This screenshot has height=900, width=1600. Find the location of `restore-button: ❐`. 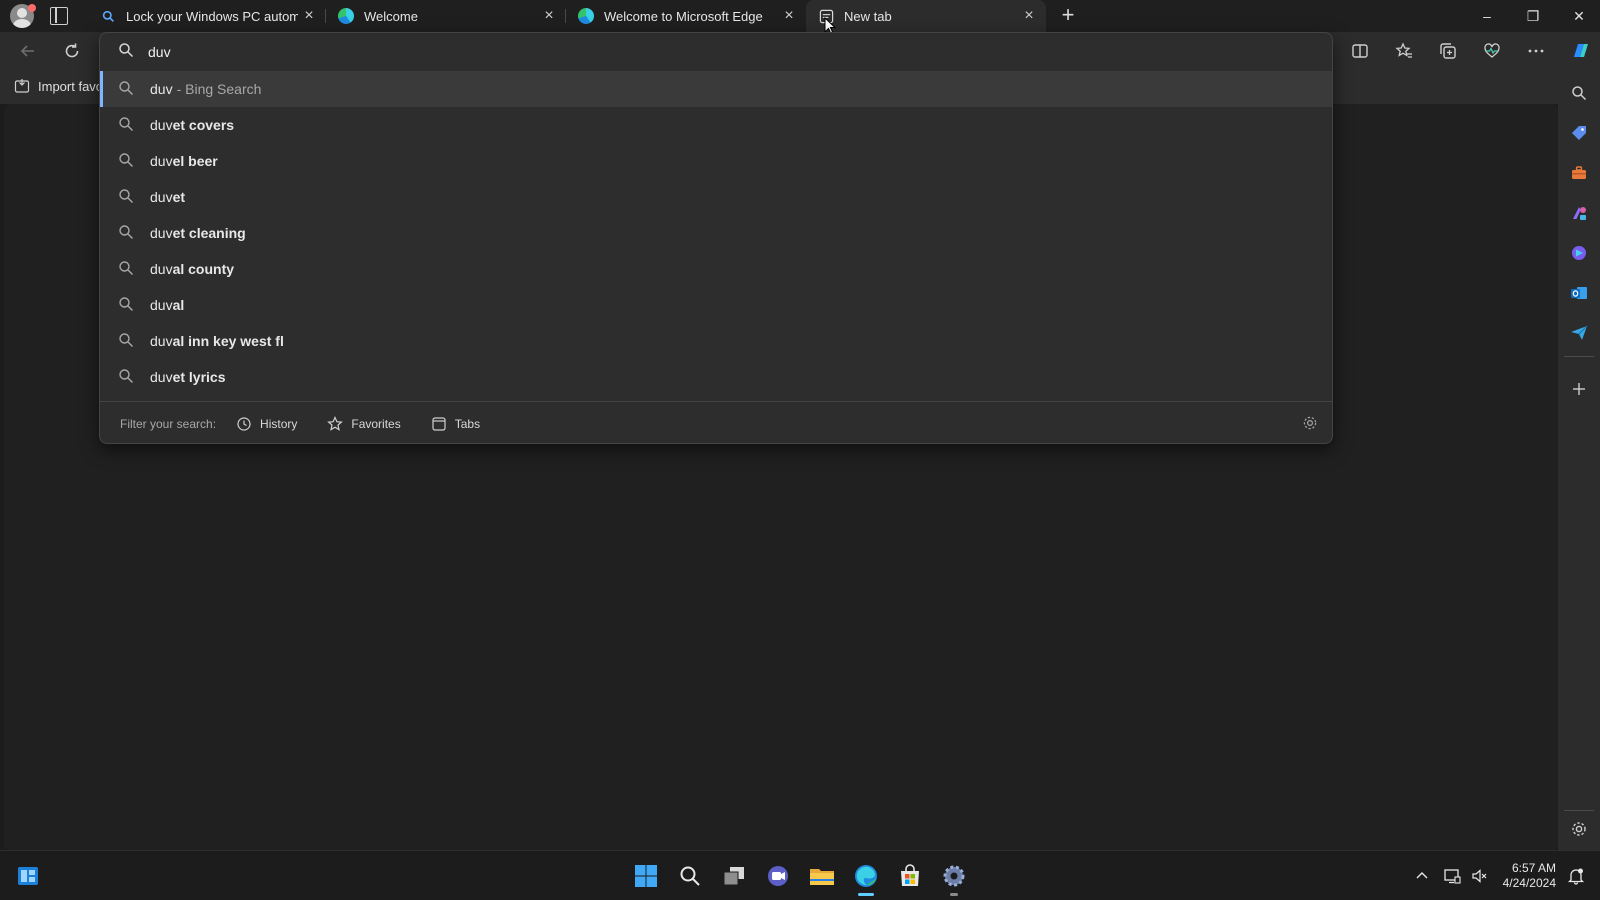

restore-button: ❐ is located at coordinates (1533, 16).